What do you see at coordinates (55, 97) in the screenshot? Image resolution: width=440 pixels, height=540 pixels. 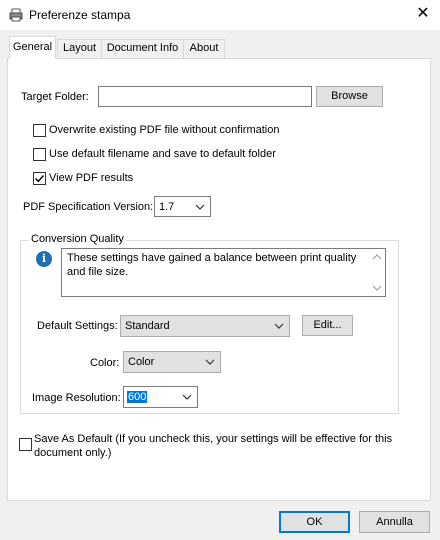 I see `target-folder-label: Target Folder:` at bounding box center [55, 97].